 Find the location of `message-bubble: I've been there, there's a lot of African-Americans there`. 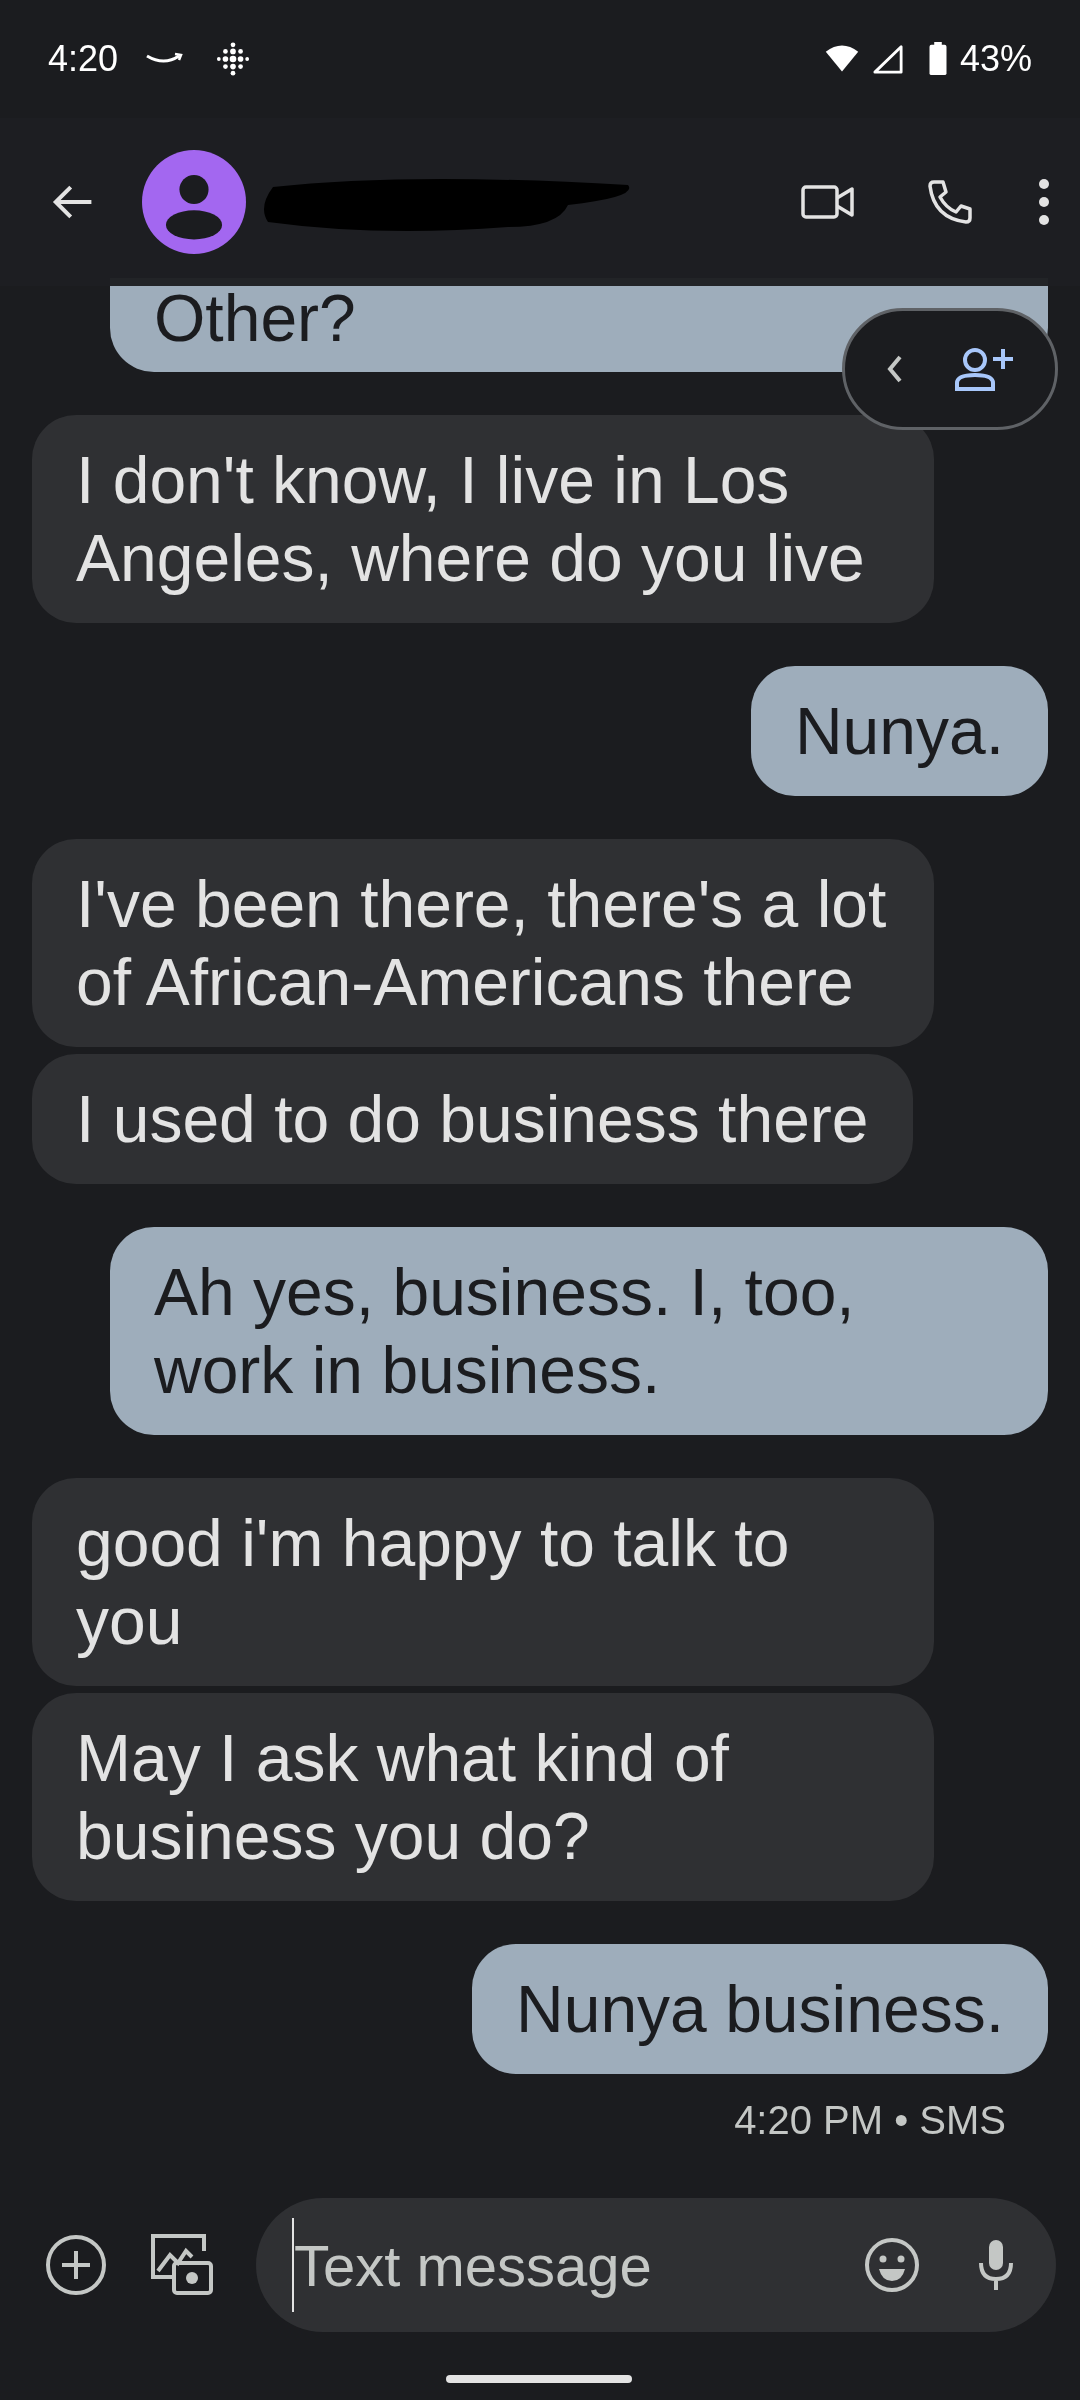

message-bubble: I've been there, there's a lot of African-Americans there is located at coordinates (483, 943).